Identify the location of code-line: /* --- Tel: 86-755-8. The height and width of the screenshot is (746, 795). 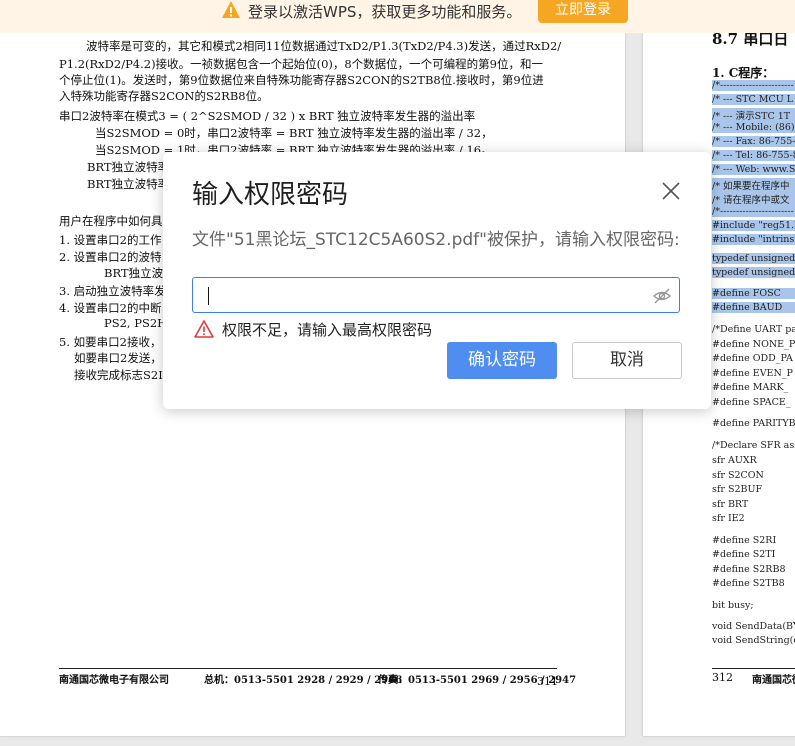
(753, 155).